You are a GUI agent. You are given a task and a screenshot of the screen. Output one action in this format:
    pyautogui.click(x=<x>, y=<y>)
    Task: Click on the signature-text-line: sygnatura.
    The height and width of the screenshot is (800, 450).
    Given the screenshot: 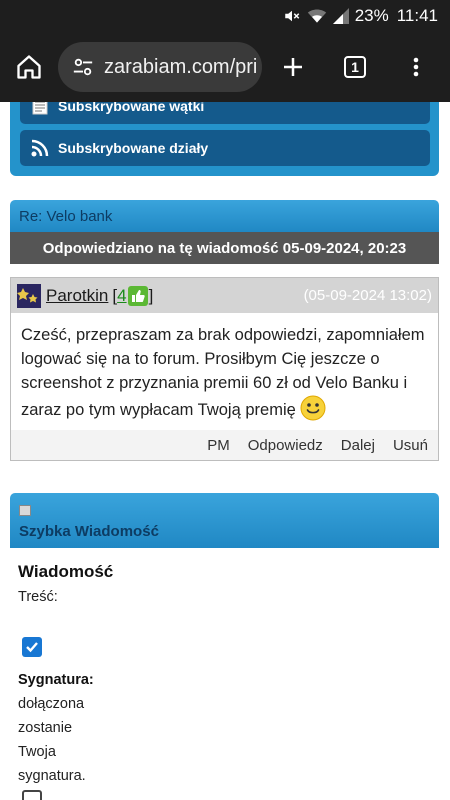 What is the action you would take?
    pyautogui.click(x=52, y=776)
    